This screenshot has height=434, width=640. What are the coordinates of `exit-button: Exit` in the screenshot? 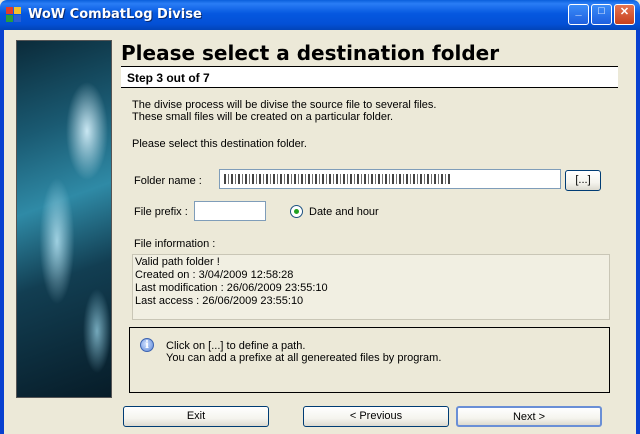 It's located at (196, 416).